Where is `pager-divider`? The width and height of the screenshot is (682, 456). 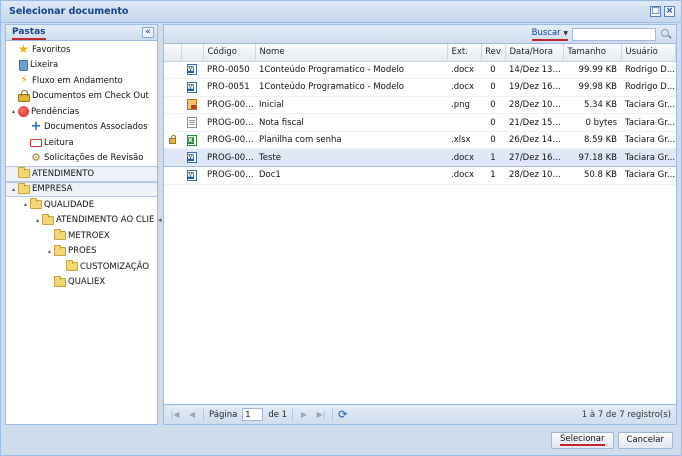 pager-divider is located at coordinates (333, 414).